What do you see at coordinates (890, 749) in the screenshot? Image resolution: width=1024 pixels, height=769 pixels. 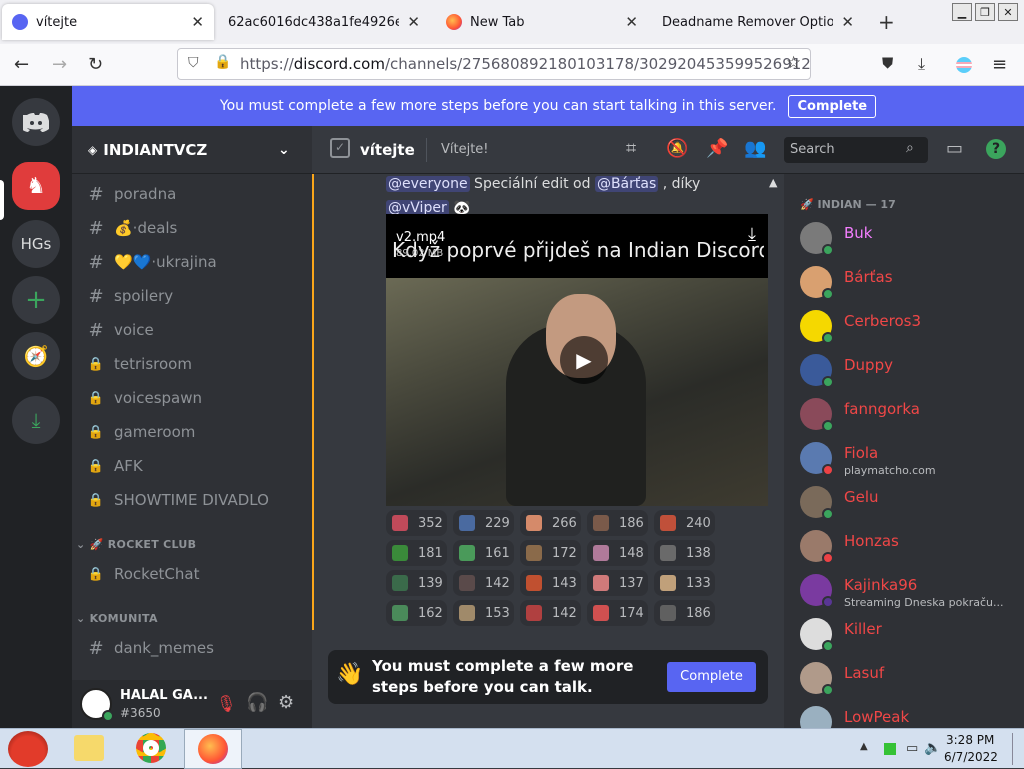 I see `tray-battery-icon` at bounding box center [890, 749].